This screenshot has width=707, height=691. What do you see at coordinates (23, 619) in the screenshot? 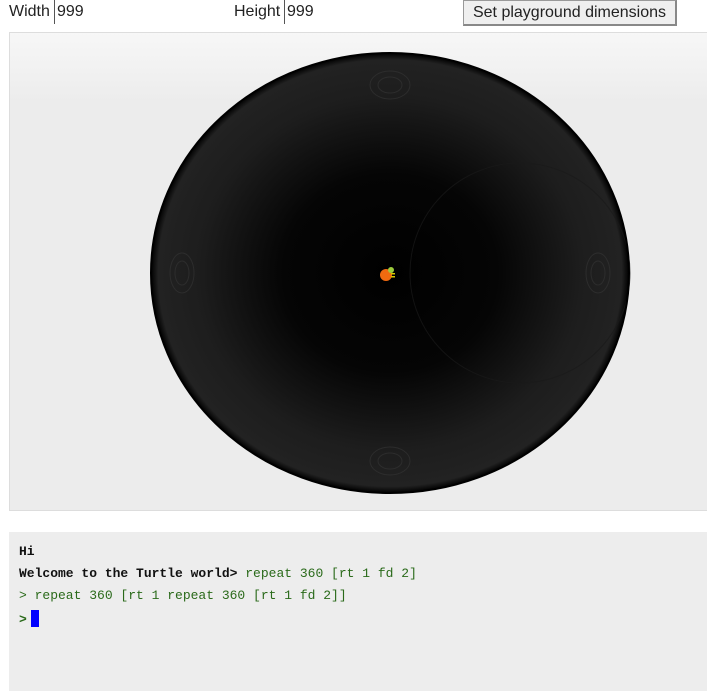
I see `prompt-symbol: >` at bounding box center [23, 619].